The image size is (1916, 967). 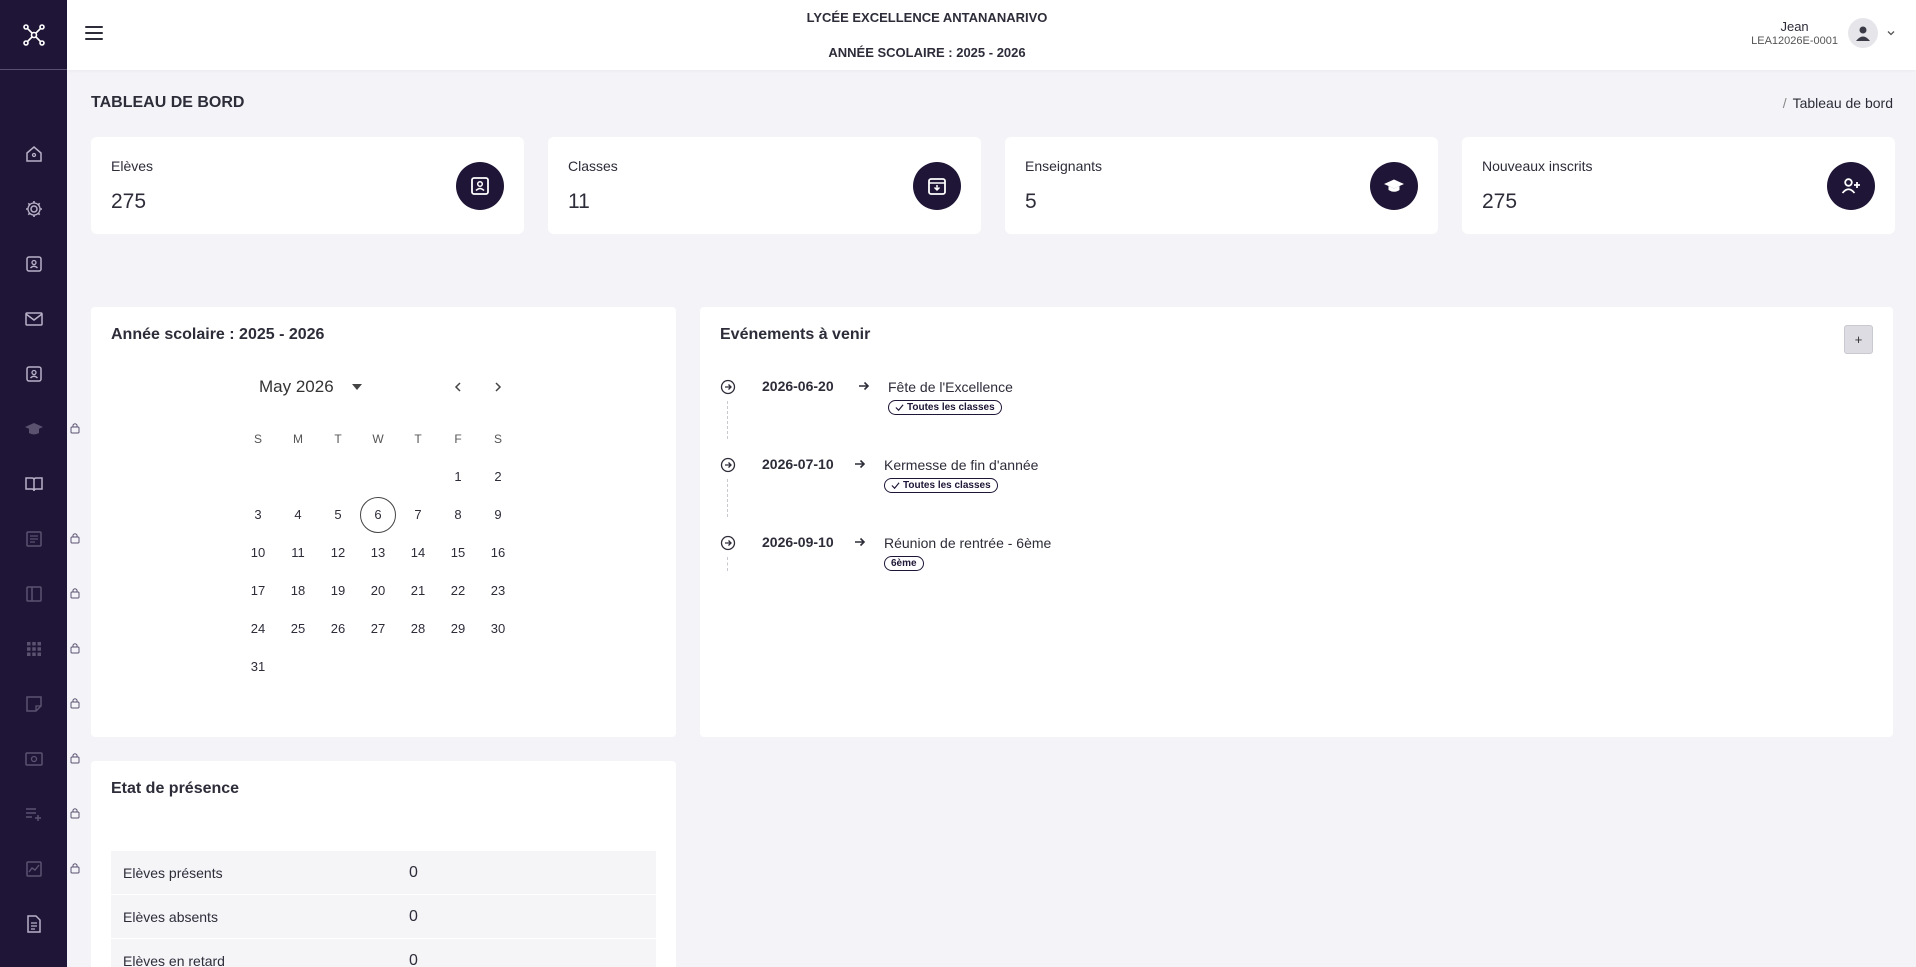 I want to click on sidebar-item-home, so click(x=33, y=154).